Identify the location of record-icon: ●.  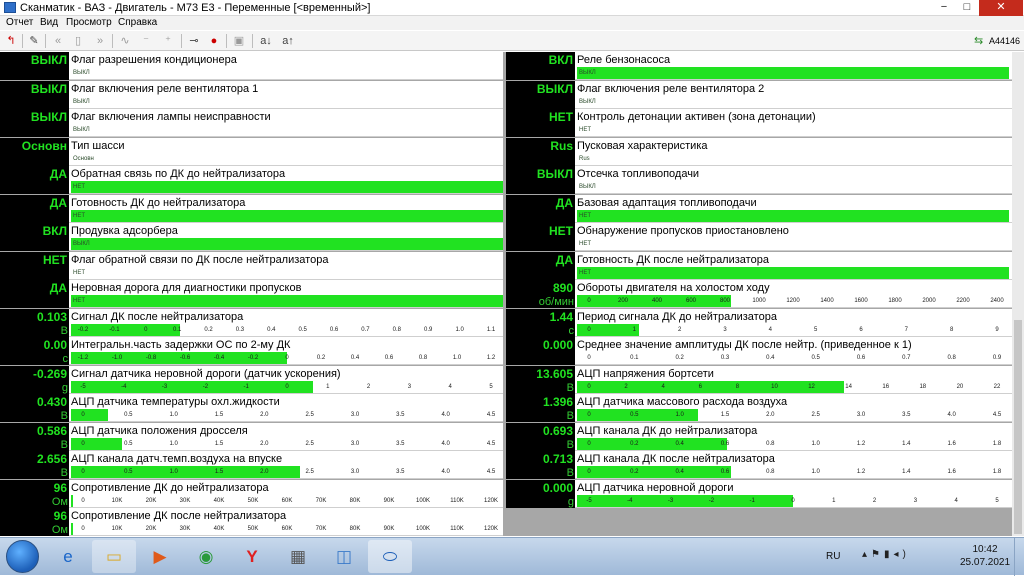
(214, 41).